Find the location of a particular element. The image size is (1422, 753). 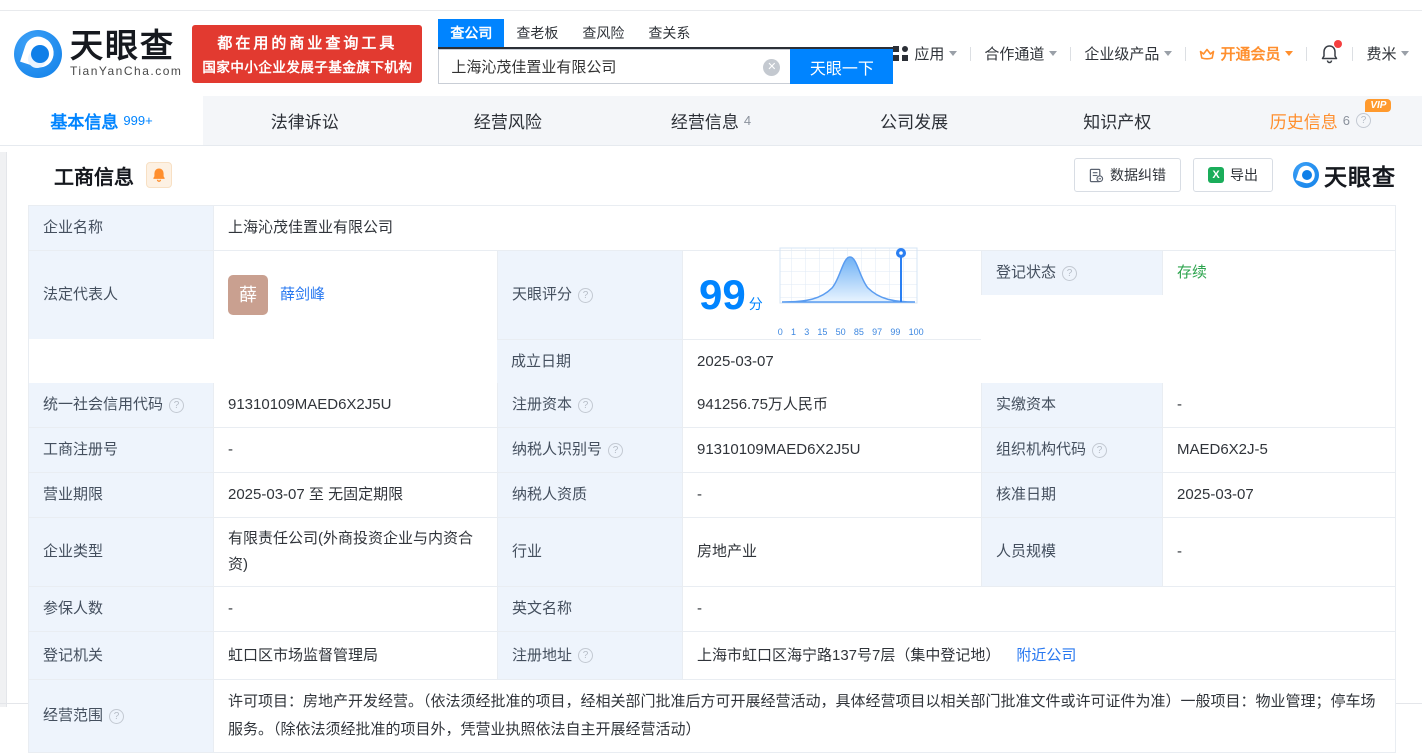

nav-vip-label: 开通会员 is located at coordinates (1250, 54).